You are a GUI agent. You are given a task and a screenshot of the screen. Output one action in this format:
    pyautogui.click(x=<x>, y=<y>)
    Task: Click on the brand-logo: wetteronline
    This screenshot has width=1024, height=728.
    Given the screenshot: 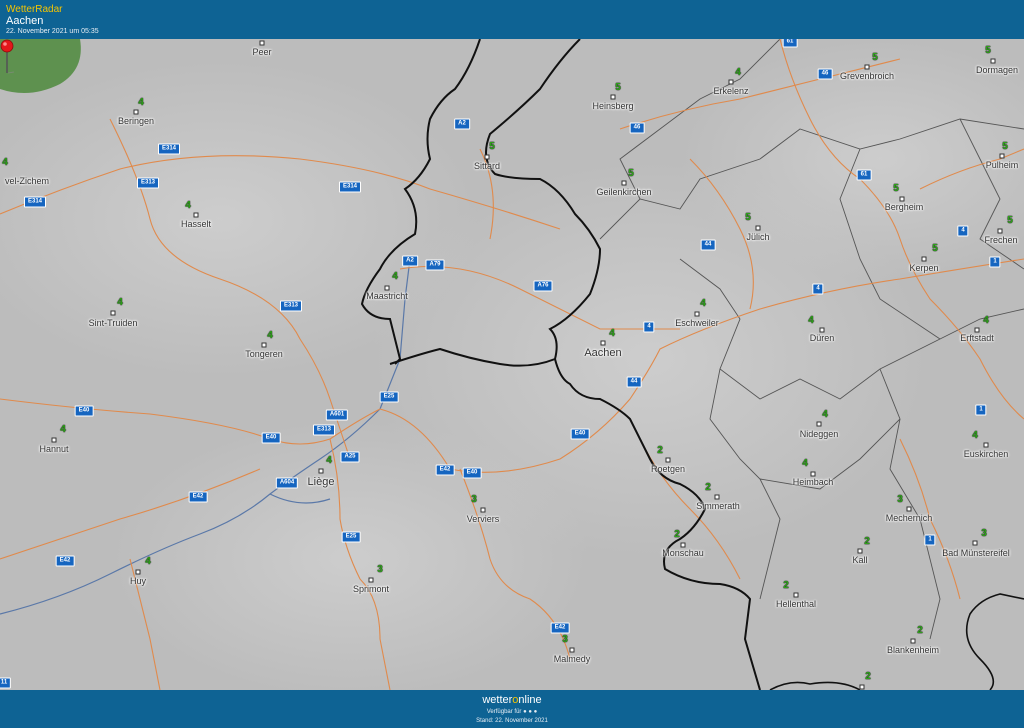 What is the action you would take?
    pyautogui.click(x=512, y=700)
    